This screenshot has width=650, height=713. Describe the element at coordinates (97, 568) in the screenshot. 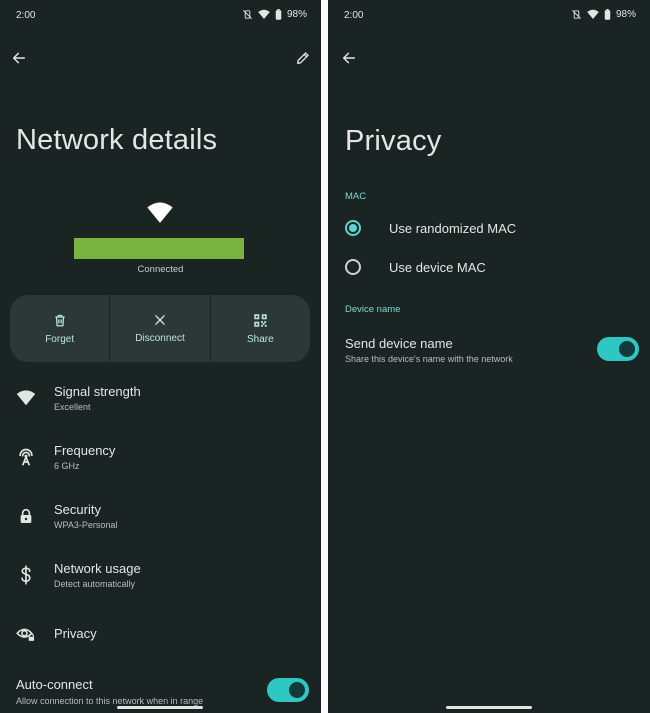

I see `network-usage-label: Network usage` at that location.